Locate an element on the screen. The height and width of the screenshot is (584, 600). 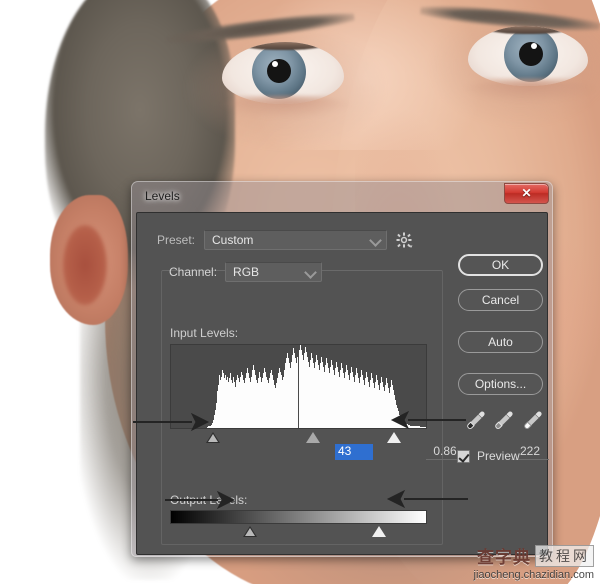
ear-inner is located at coordinates (85, 265).